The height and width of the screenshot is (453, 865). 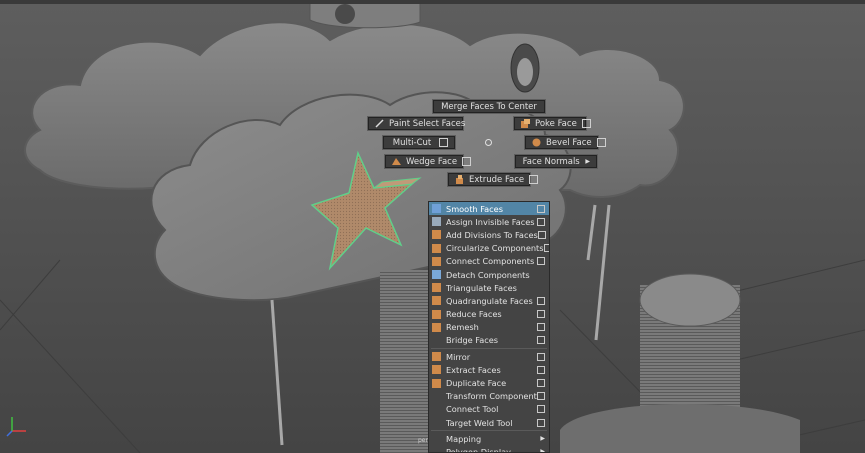 I want to click on menu-separator, so click(x=489, y=349).